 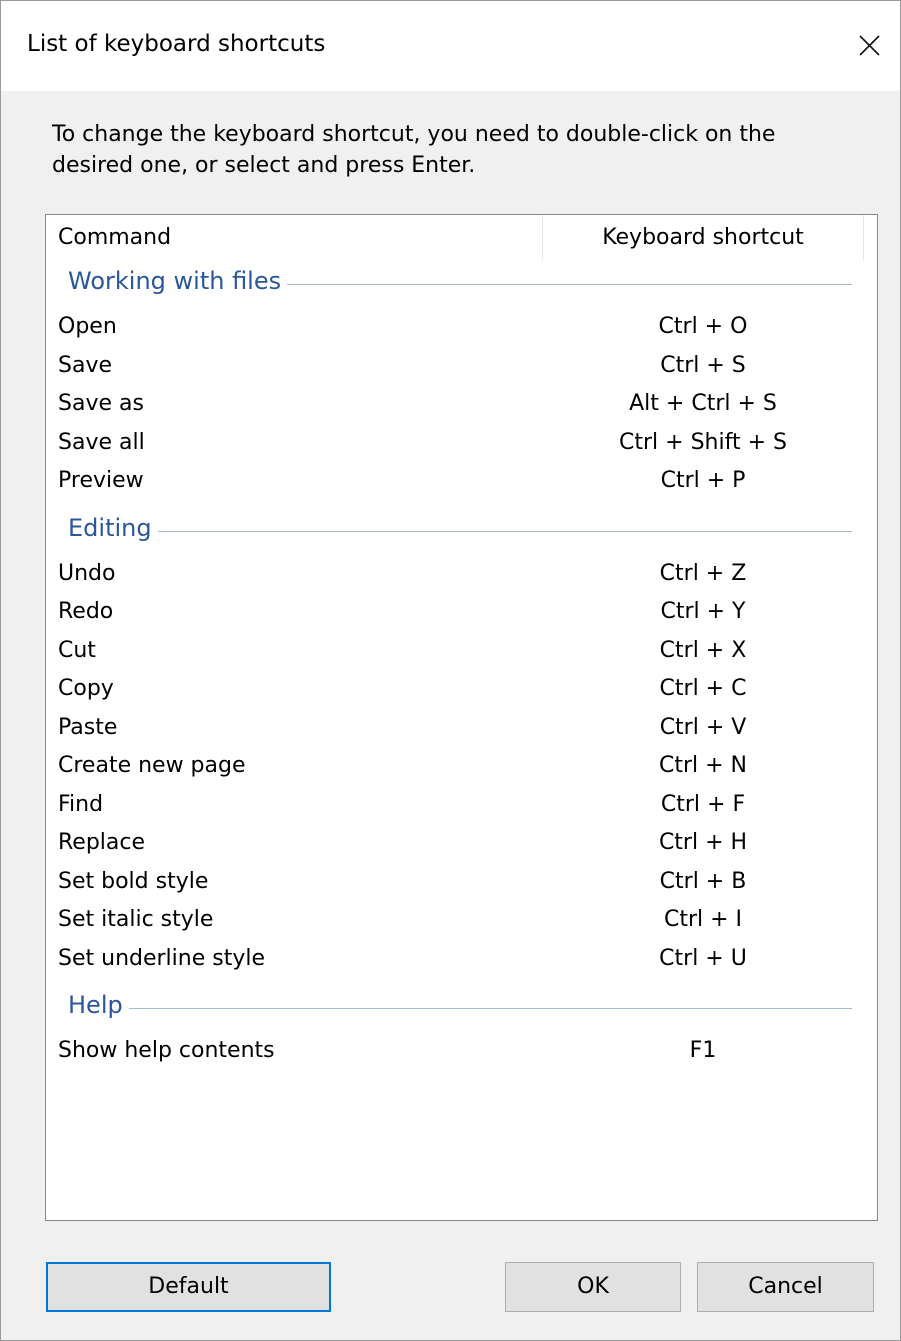 What do you see at coordinates (86, 611) in the screenshot?
I see `command-label: Redo` at bounding box center [86, 611].